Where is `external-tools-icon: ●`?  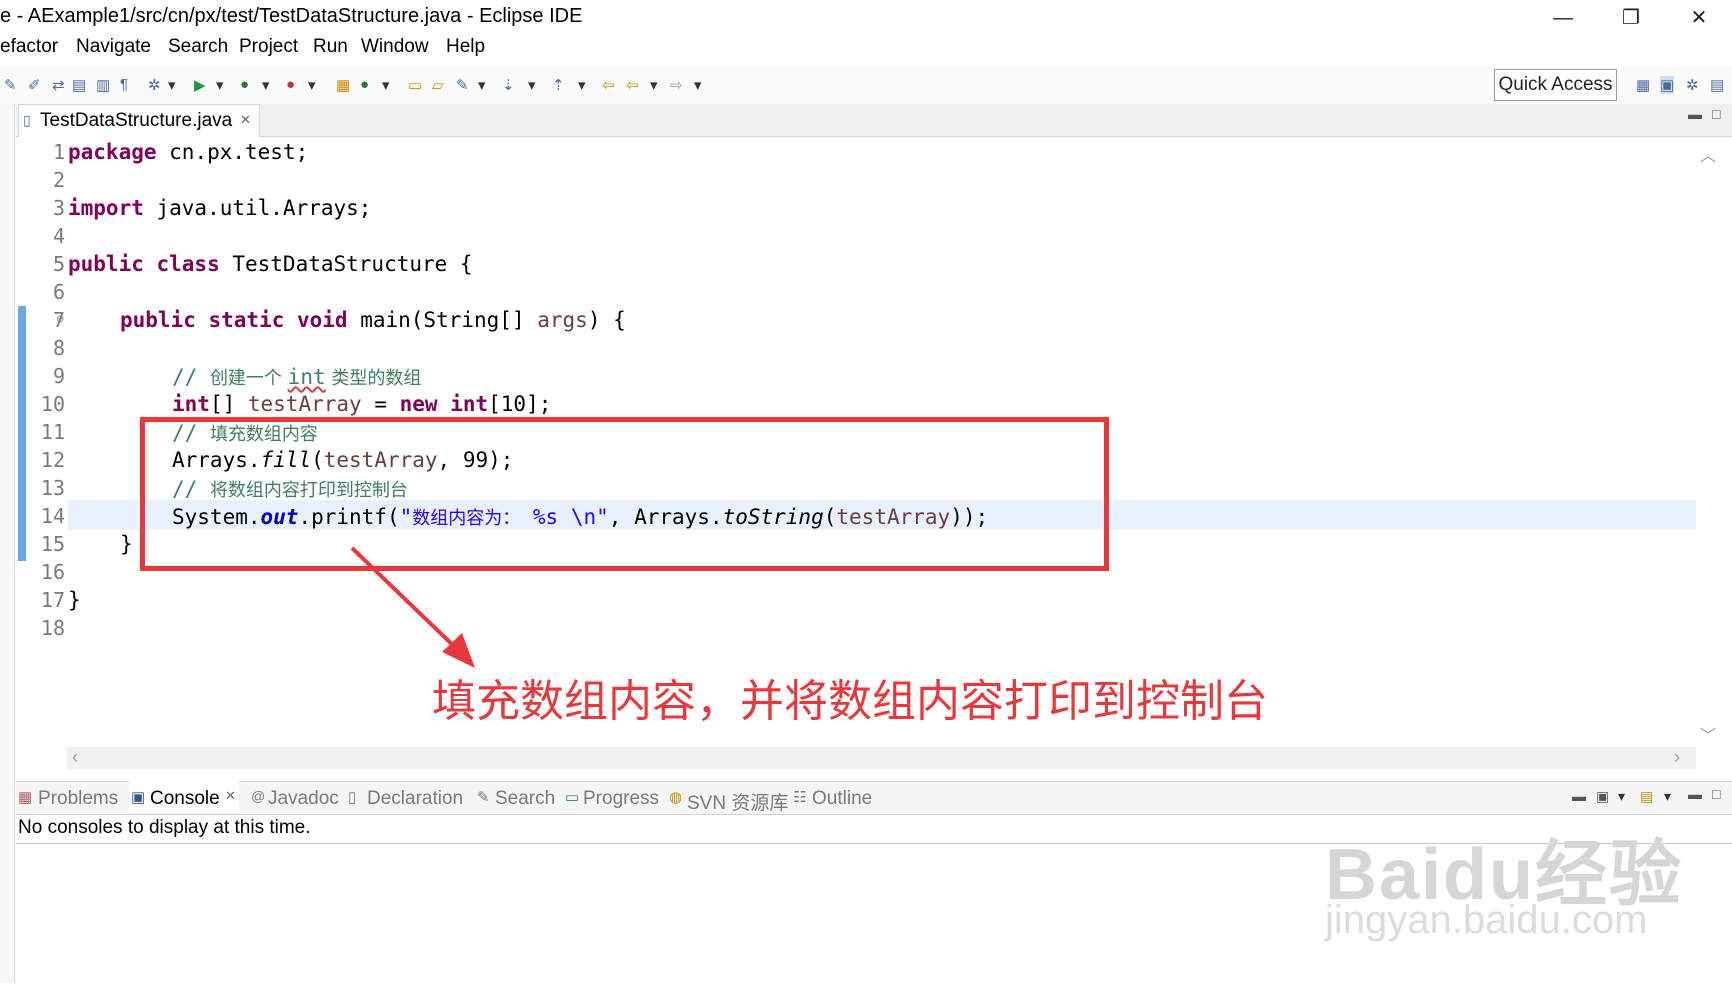
external-tools-icon: ● is located at coordinates (290, 84).